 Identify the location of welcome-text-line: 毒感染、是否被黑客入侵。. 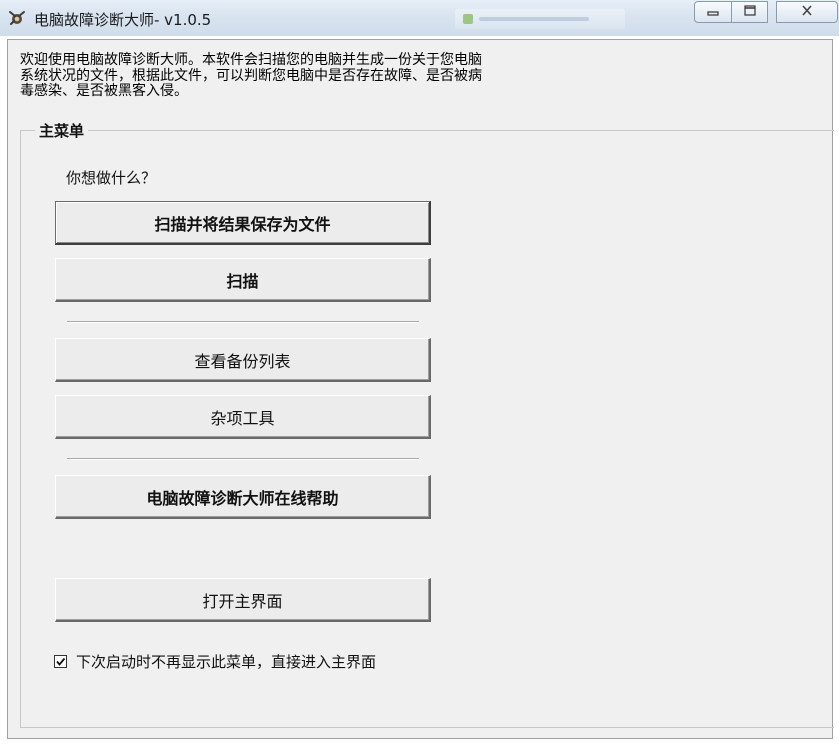
(104, 91).